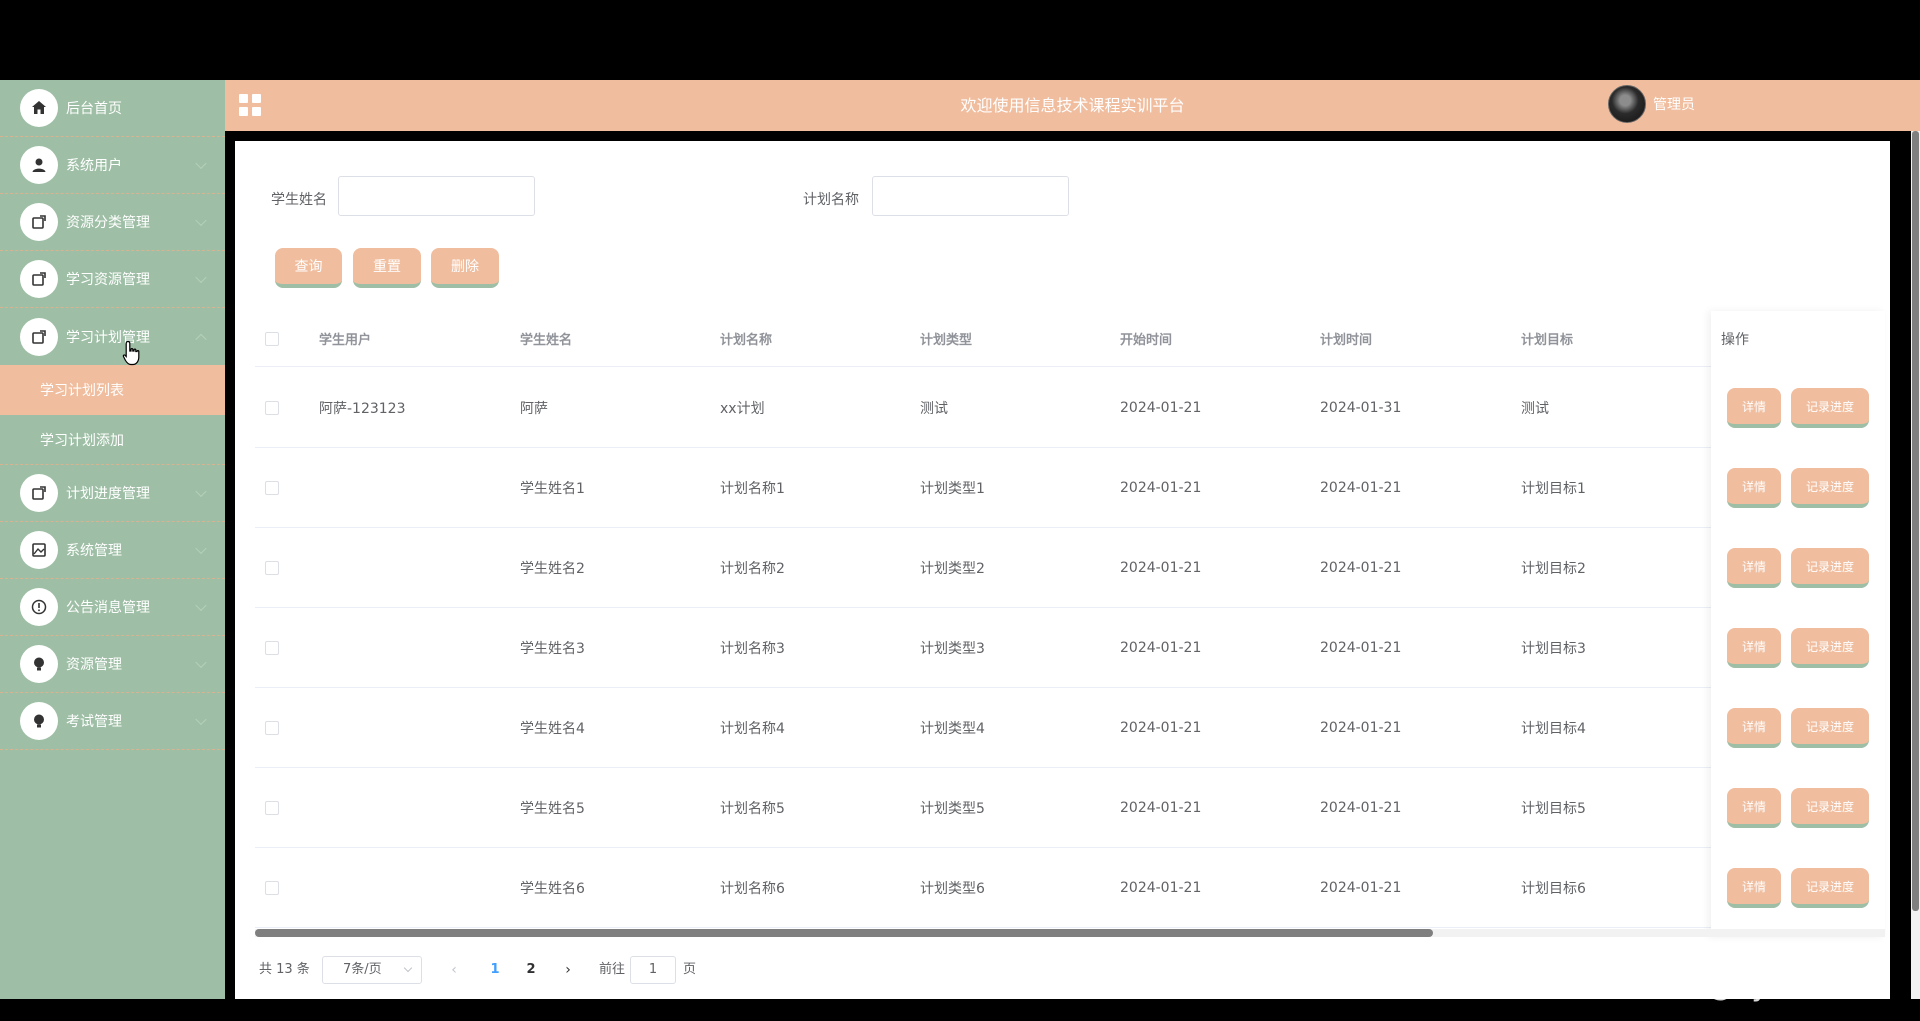 The height and width of the screenshot is (1021, 1920). What do you see at coordinates (752, 808) in the screenshot?
I see `table-cell: 计划名称5` at bounding box center [752, 808].